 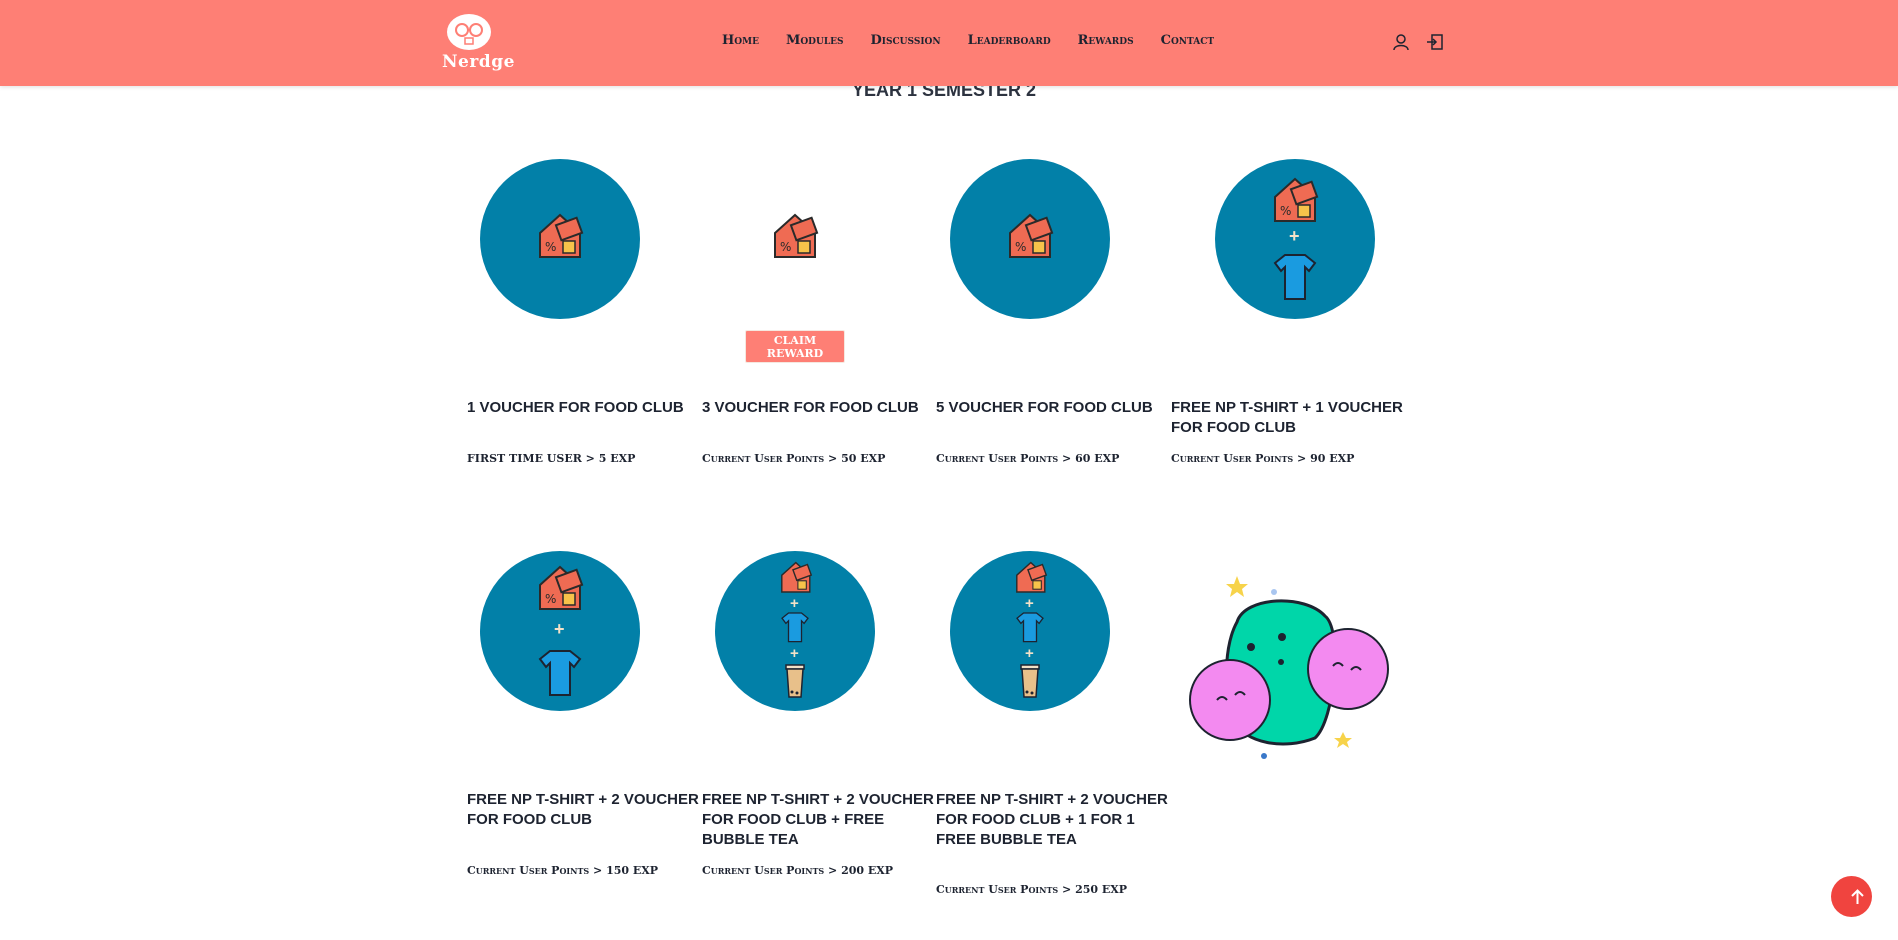 What do you see at coordinates (795, 346) in the screenshot?
I see `claim-reward-button: CLAIM REWARD` at bounding box center [795, 346].